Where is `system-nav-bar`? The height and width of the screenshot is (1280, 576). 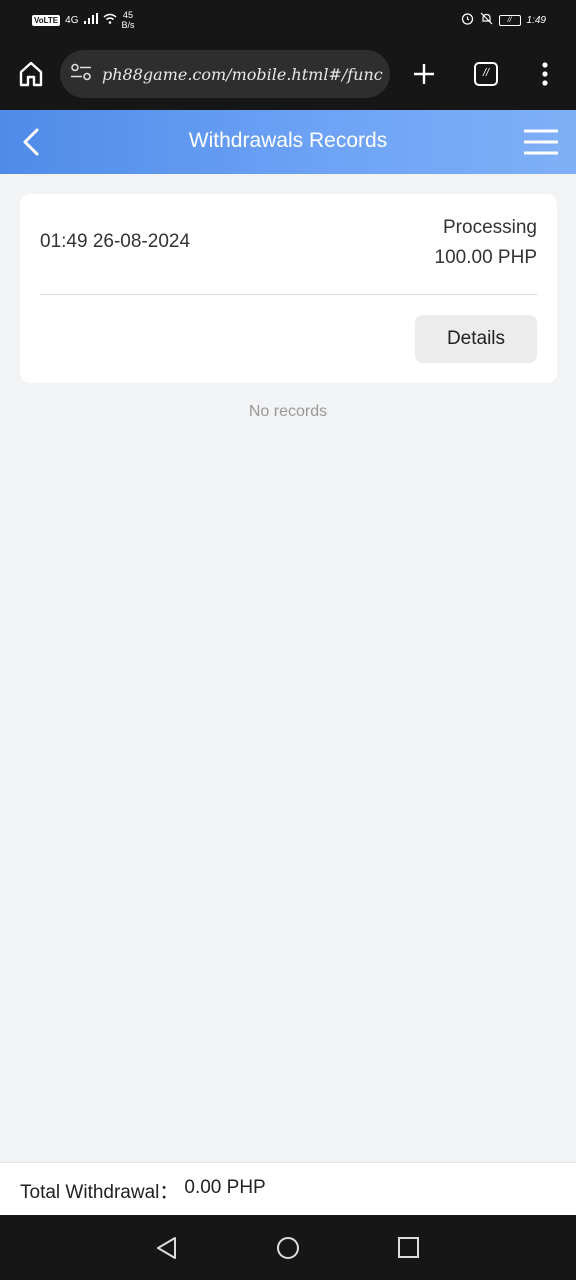
system-nav-bar is located at coordinates (288, 1247).